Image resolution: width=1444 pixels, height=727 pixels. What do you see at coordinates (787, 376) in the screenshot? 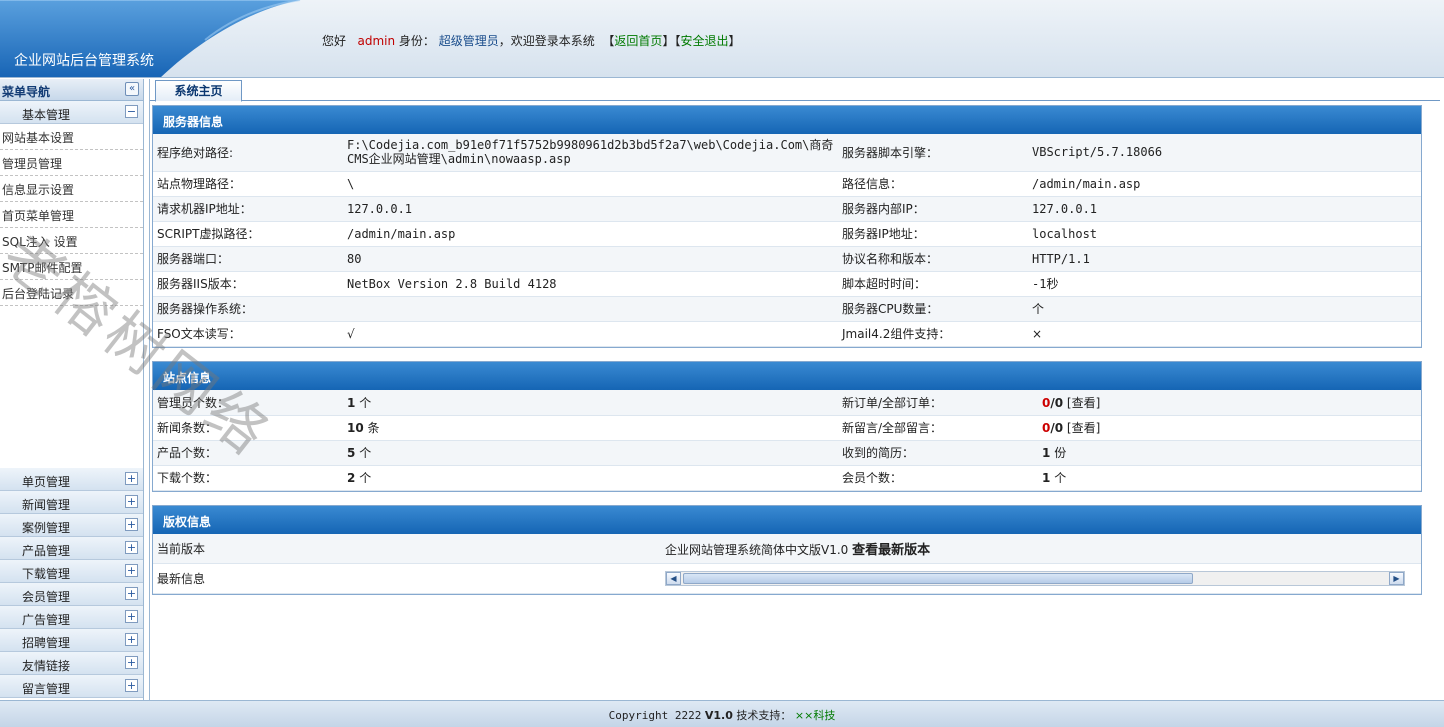
I see `panel-title: 站点信息` at bounding box center [787, 376].